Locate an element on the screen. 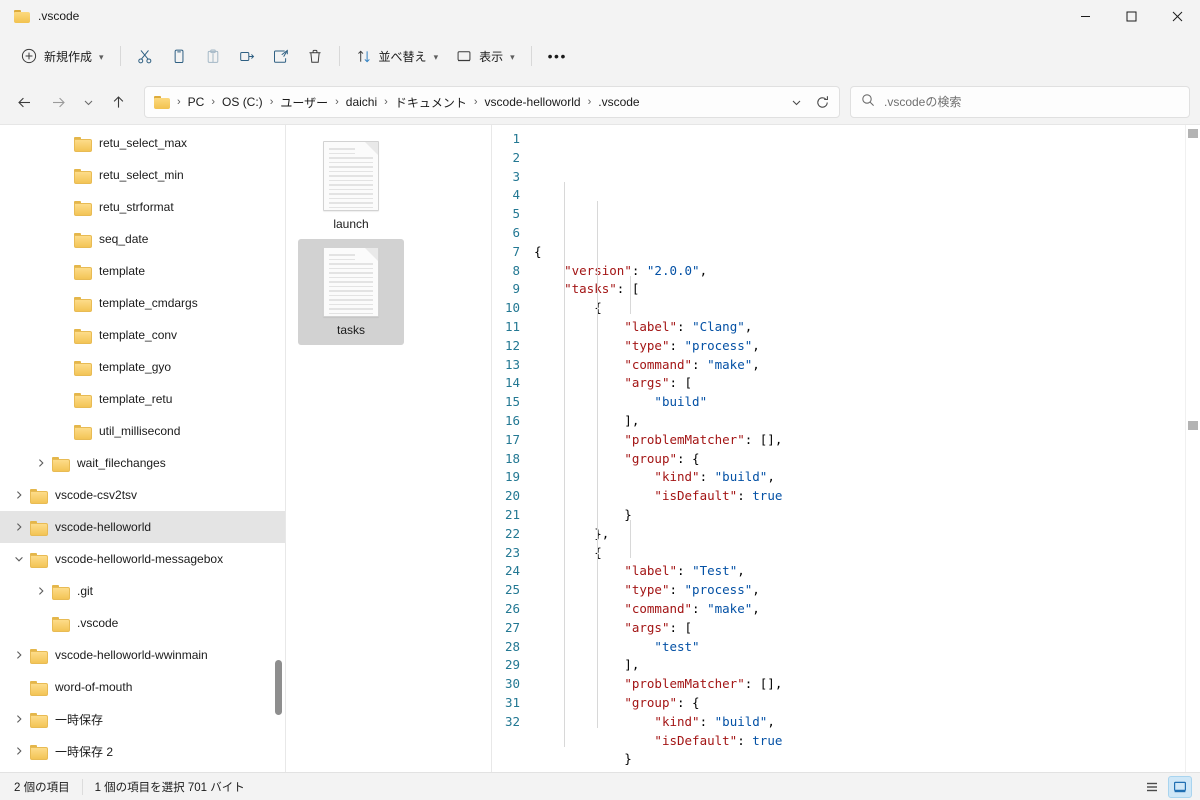 The width and height of the screenshot is (1200, 800). file-tile-label: tasks is located at coordinates (350, 330).